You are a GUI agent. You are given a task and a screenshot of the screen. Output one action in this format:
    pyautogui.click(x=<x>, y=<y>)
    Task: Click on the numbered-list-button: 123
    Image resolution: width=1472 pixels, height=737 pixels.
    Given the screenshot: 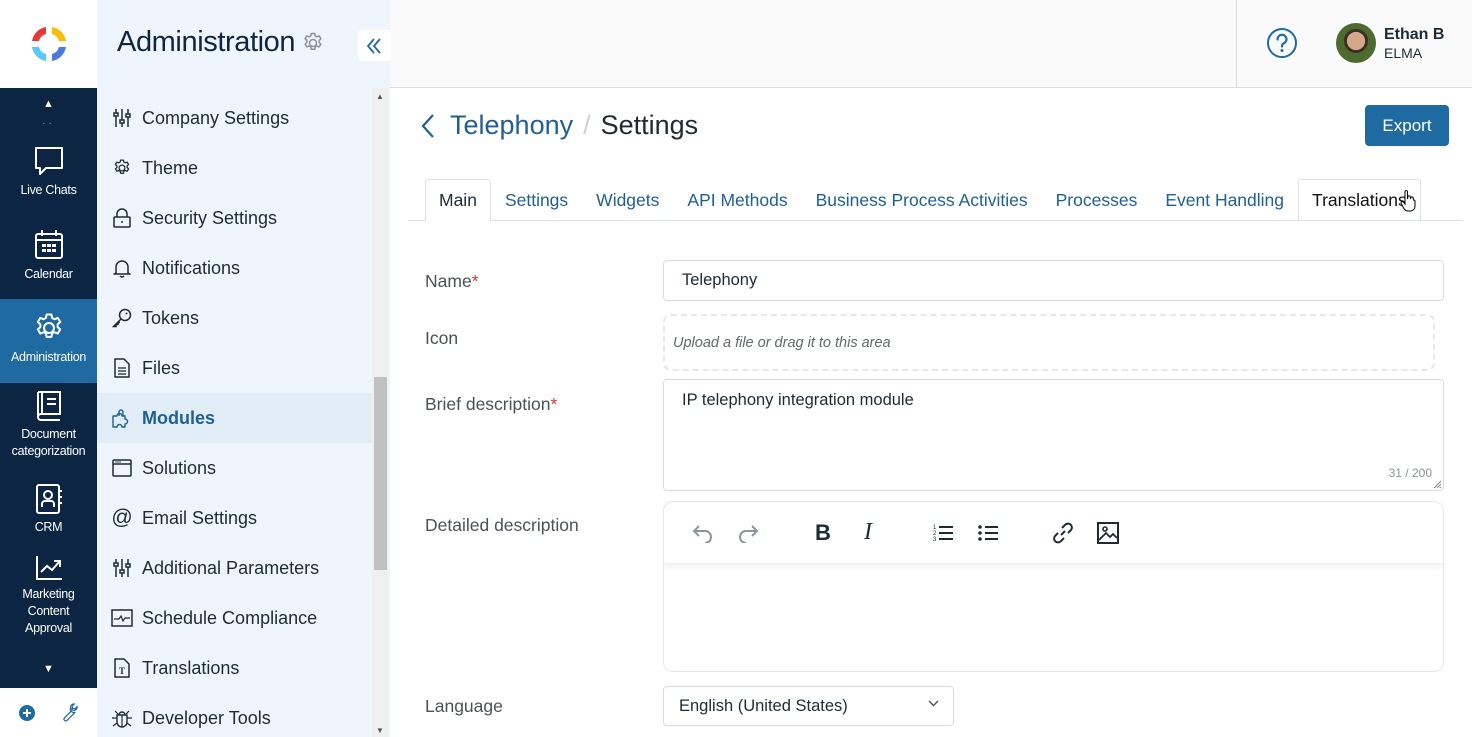 What is the action you would take?
    pyautogui.click(x=943, y=533)
    